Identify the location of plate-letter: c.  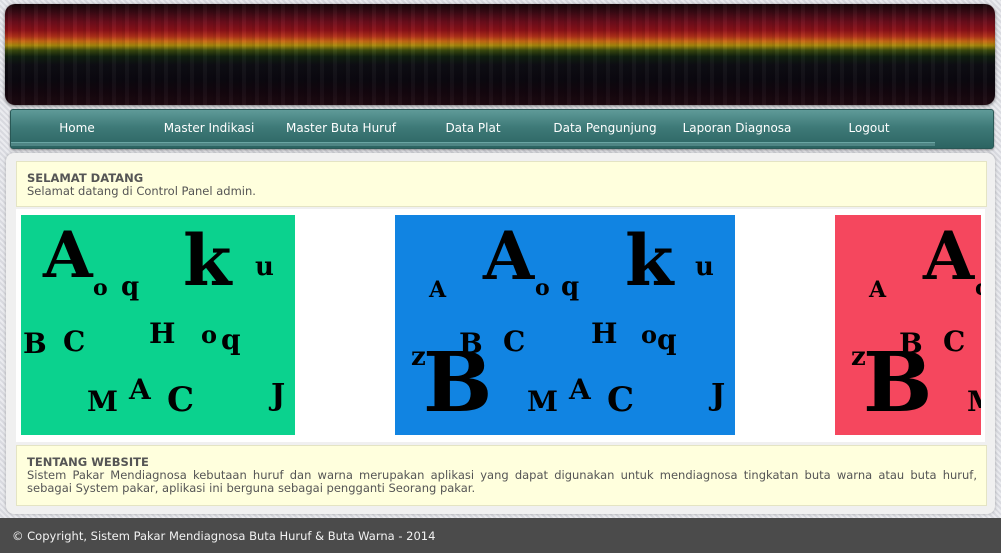
(978, 288).